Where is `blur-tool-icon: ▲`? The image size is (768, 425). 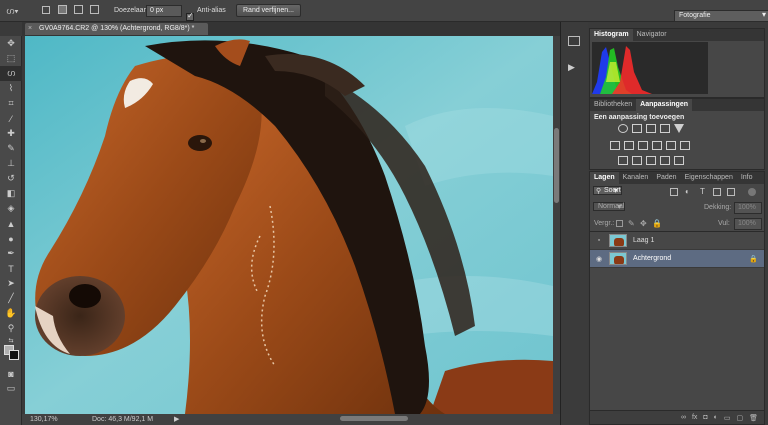
blur-tool-icon: ▲ is located at coordinates (11, 223).